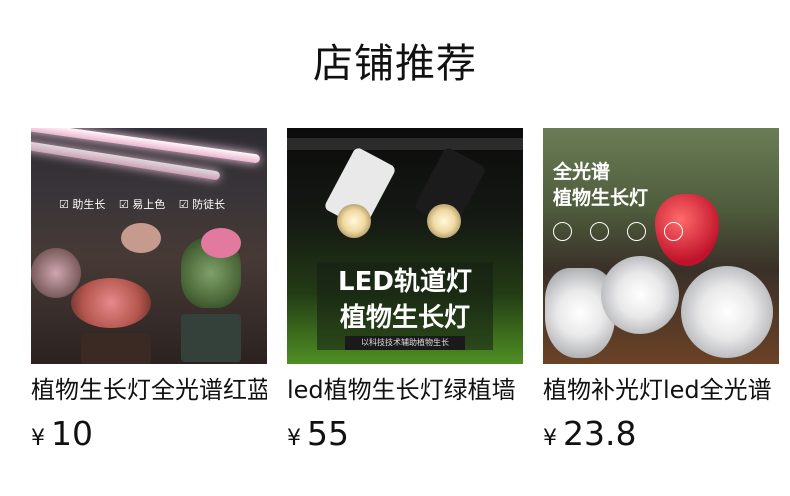 The width and height of the screenshot is (790, 496). What do you see at coordinates (405, 390) in the screenshot?
I see `product-name: led植物生长灯绿植墙` at bounding box center [405, 390].